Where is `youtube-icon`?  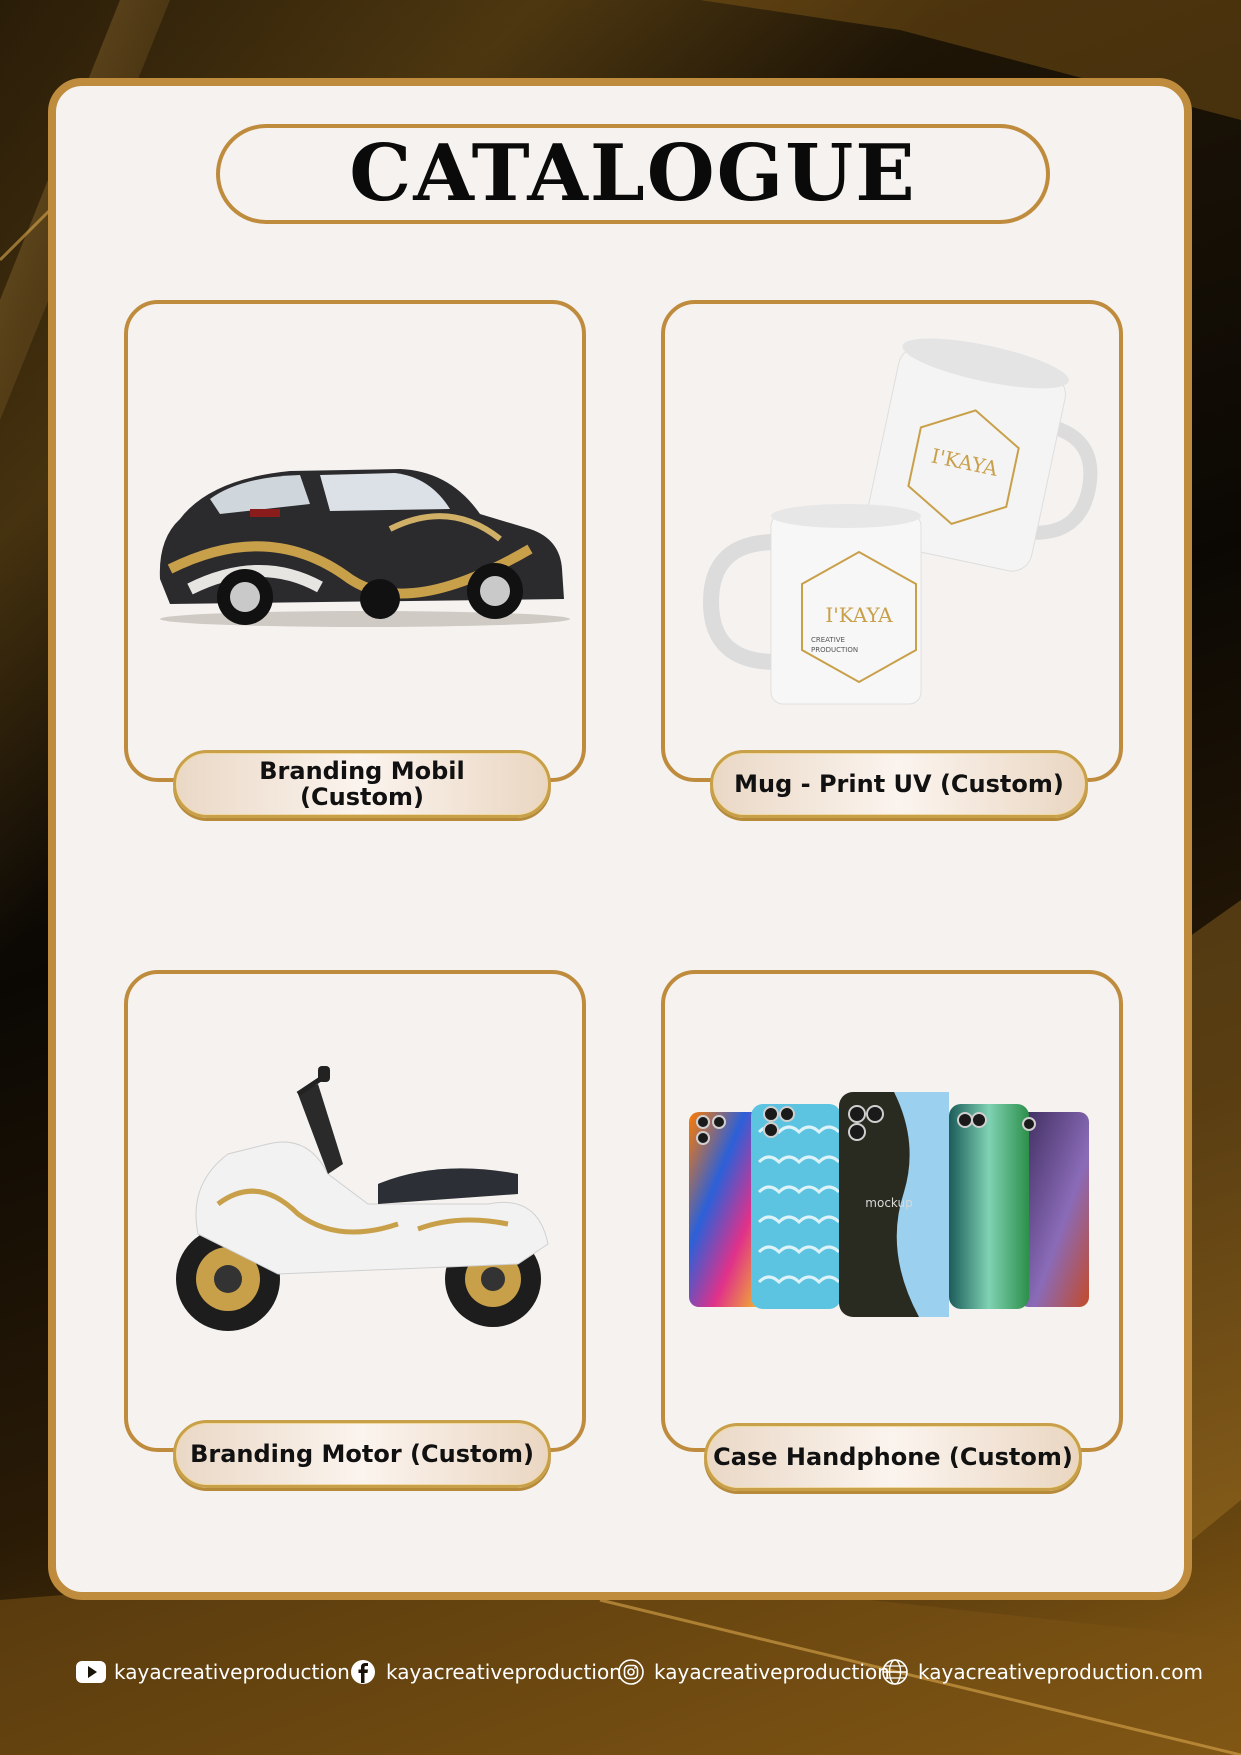 youtube-icon is located at coordinates (91, 1672).